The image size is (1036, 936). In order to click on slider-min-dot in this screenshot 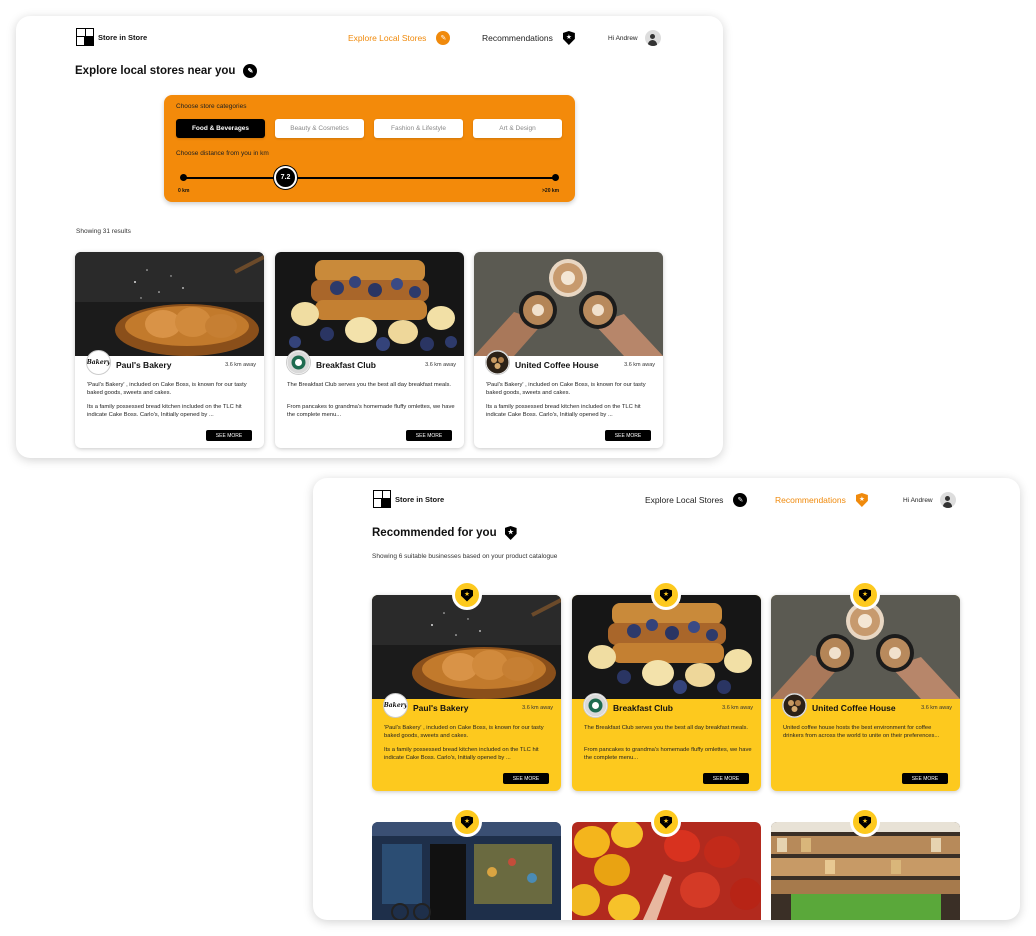, I will do `click(183, 177)`.